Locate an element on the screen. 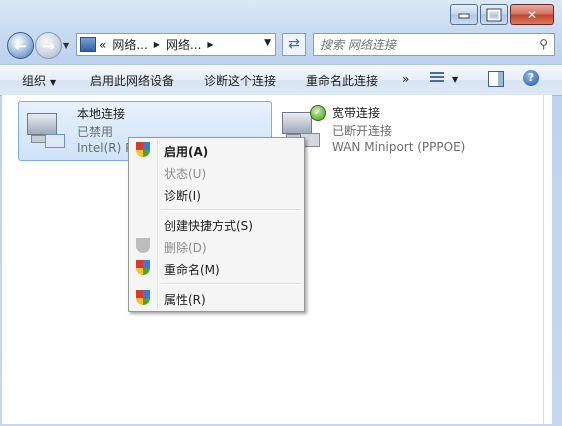 The image size is (562, 426). maximize-button is located at coordinates (494, 14).